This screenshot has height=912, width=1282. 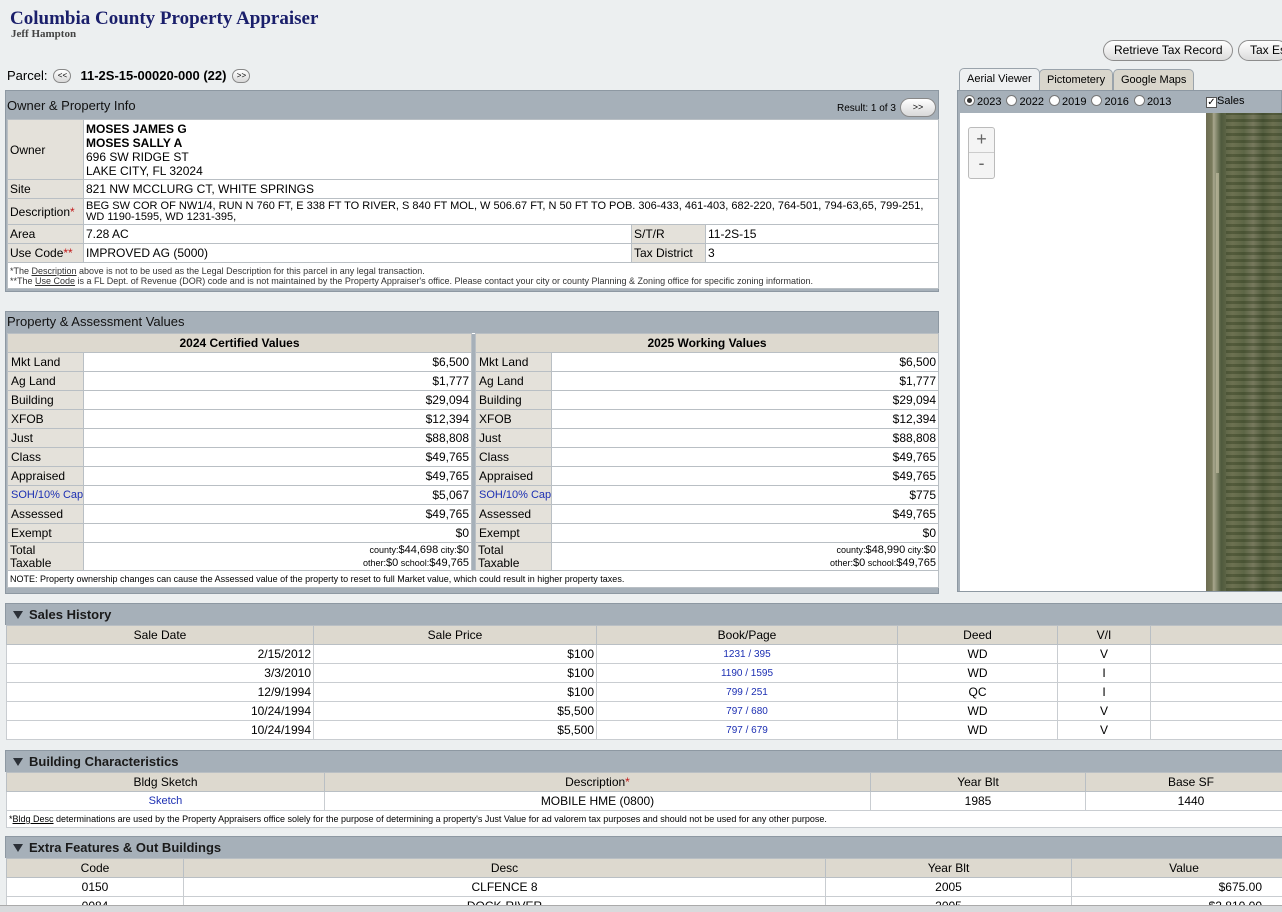 I want to click on page-subtitle: Jeff Hampton, so click(x=44, y=34).